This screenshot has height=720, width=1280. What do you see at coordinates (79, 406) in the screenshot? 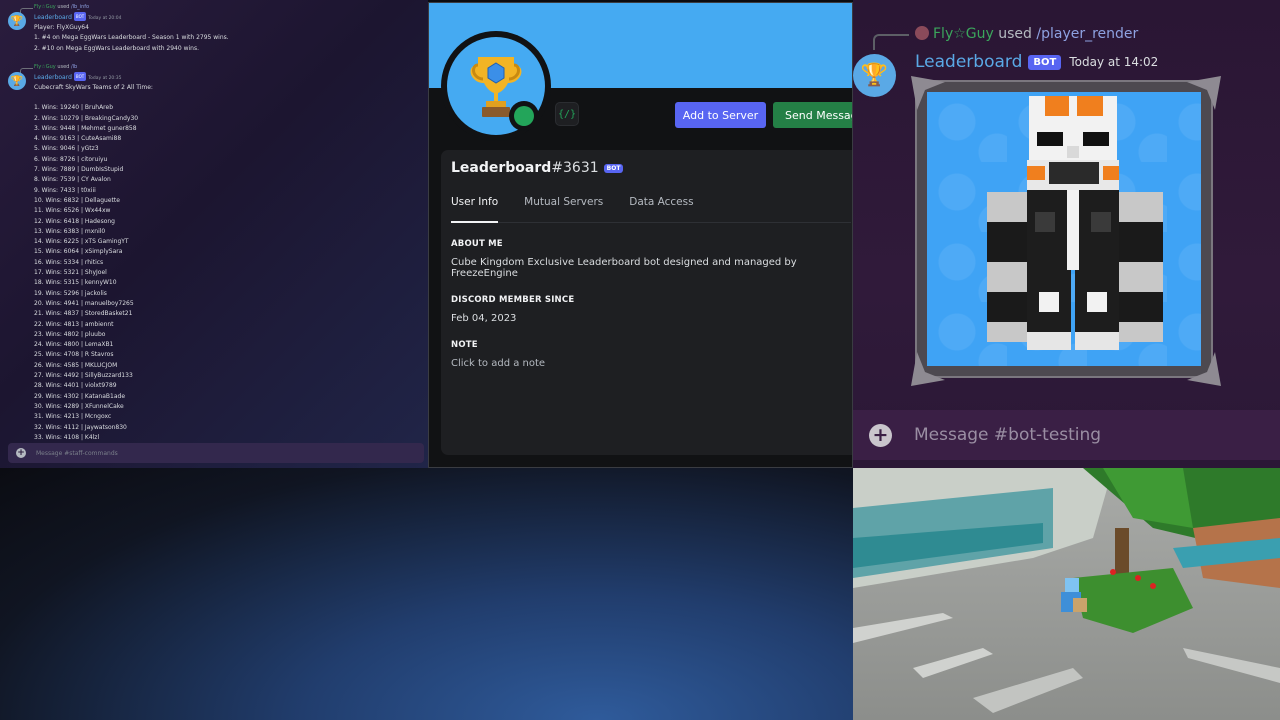
I see `leaderboard-entry: 30. Wins: 4289 | XFunnelCake` at bounding box center [79, 406].